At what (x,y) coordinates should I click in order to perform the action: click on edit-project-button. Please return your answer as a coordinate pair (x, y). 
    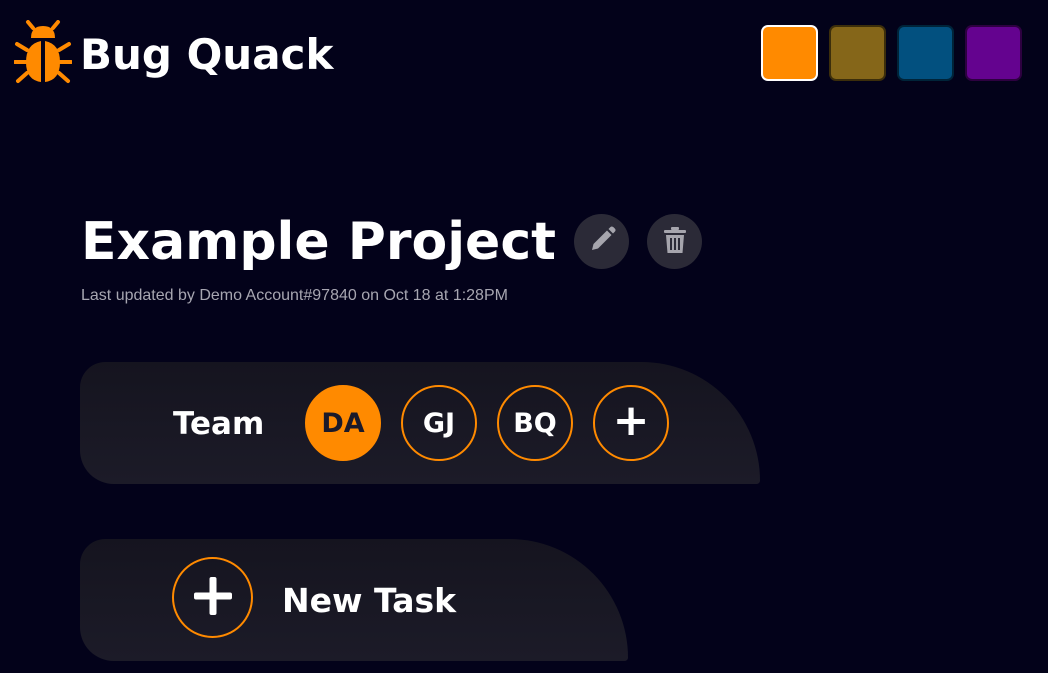
    Looking at the image, I should click on (602, 241).